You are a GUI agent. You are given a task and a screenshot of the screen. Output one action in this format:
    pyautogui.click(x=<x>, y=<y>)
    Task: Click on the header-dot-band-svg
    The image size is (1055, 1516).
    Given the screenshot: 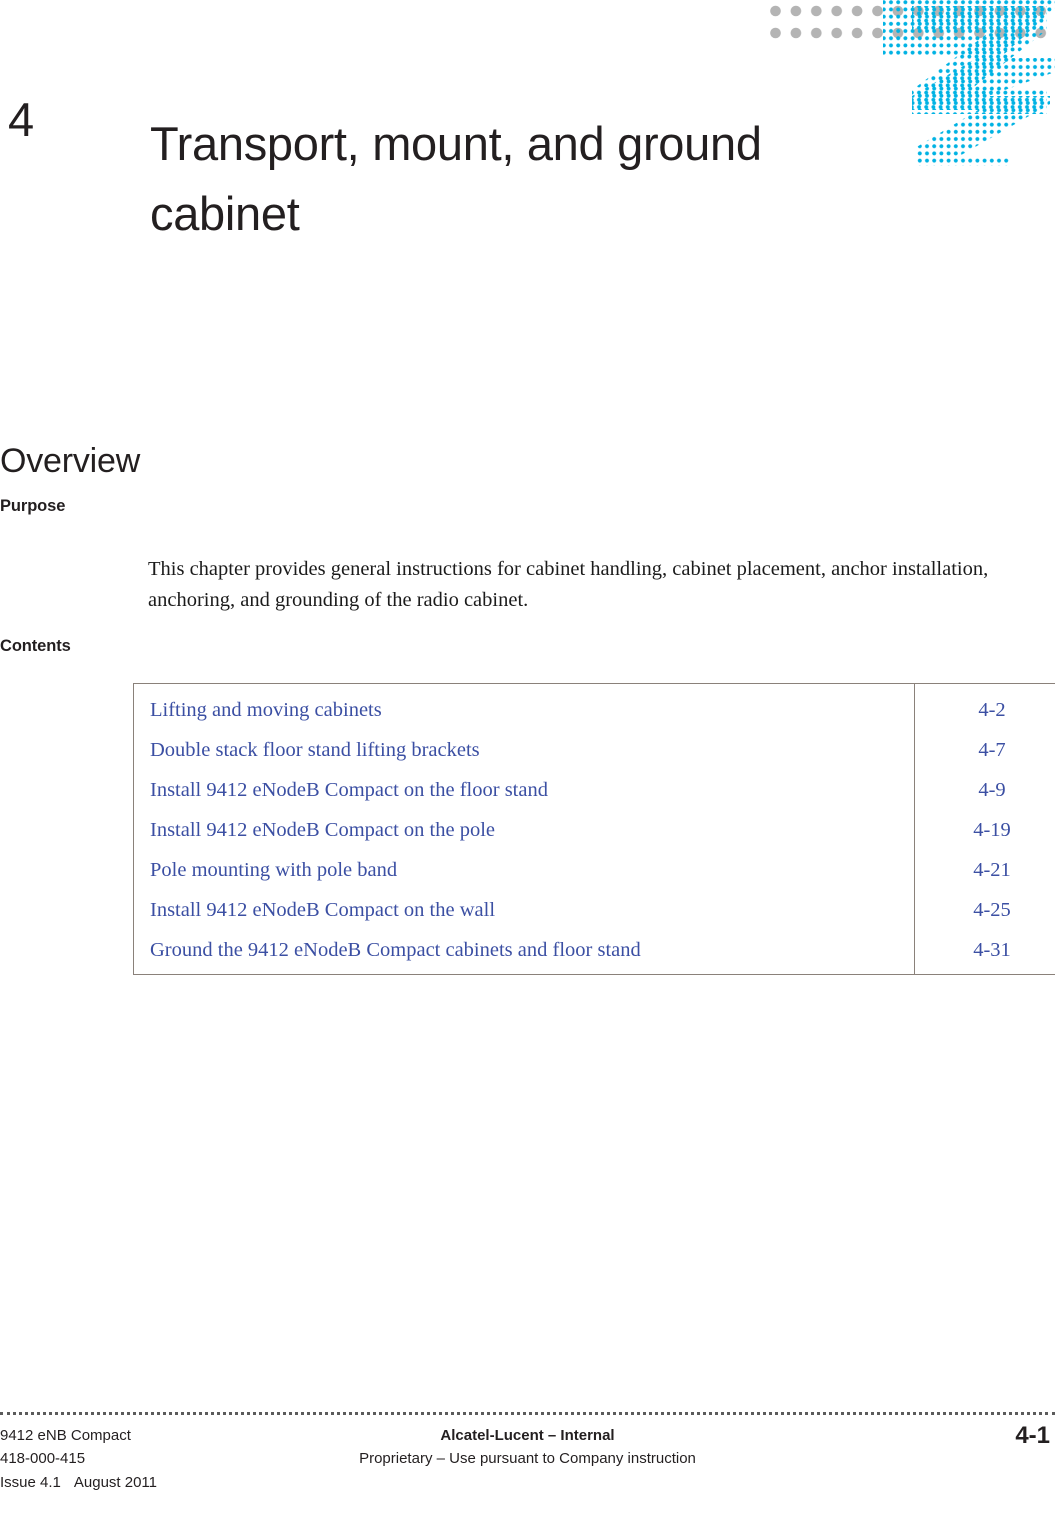 What is the action you would take?
    pyautogui.click(x=912, y=26)
    